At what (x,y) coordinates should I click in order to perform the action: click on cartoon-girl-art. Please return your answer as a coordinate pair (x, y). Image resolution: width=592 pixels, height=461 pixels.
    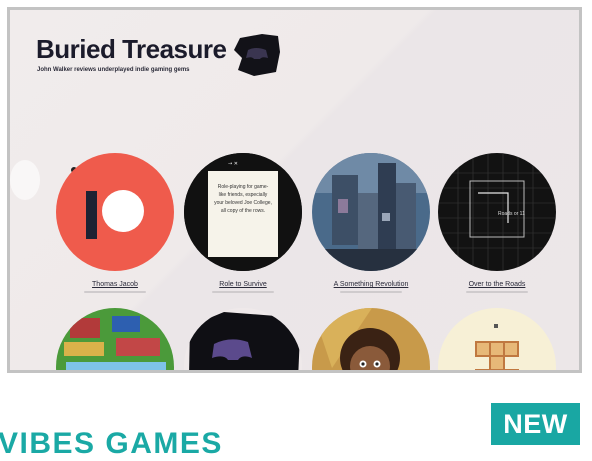
    Looking at the image, I should click on (371, 339).